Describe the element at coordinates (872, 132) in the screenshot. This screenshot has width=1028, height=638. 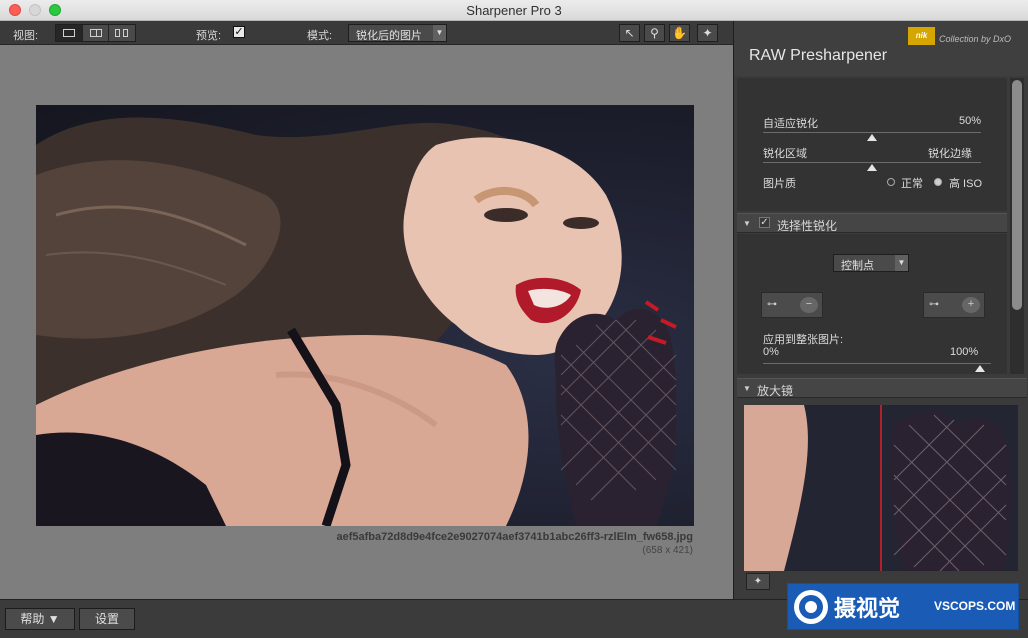
I see `adaptive-sharpening-slider` at that location.